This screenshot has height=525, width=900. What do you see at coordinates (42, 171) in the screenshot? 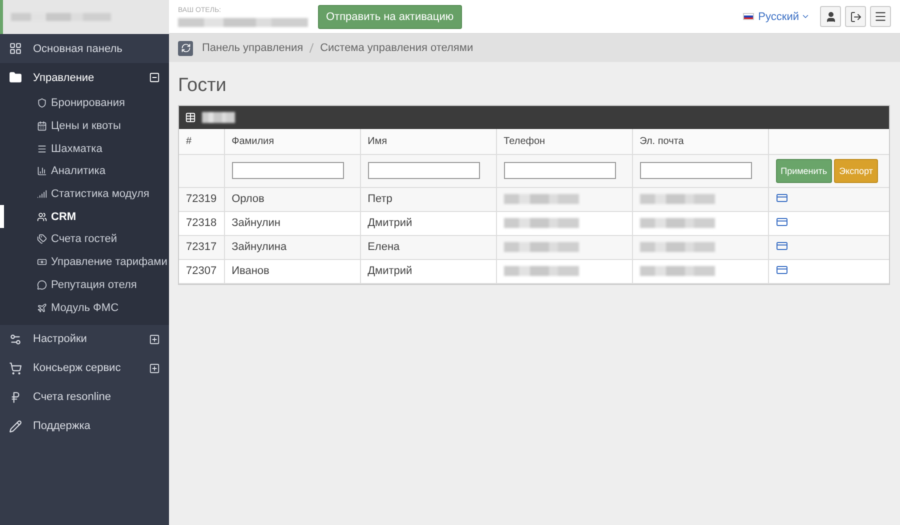
I see `bar-chart-icon` at bounding box center [42, 171].